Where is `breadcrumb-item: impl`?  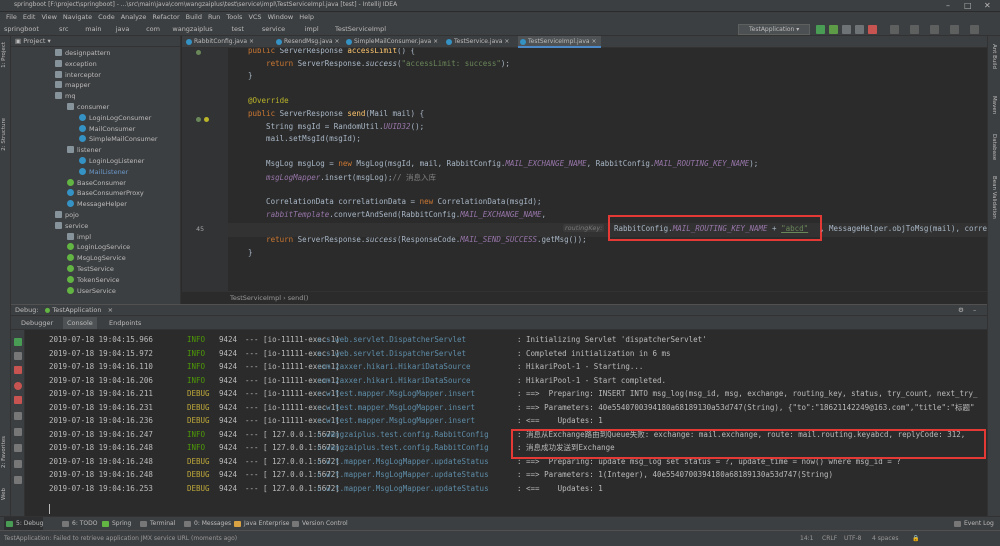
breadcrumb-item: impl is located at coordinates (312, 29).